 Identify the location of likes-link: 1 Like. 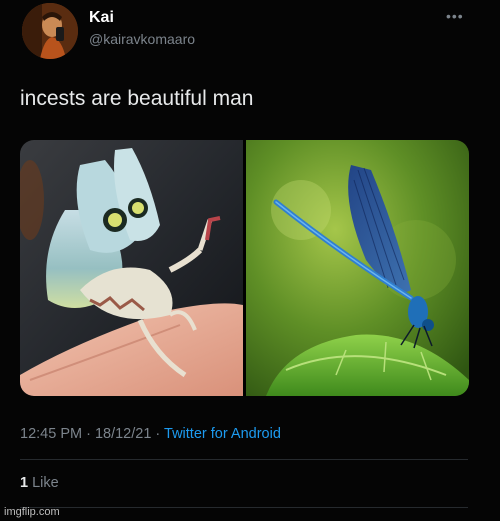
(39, 483).